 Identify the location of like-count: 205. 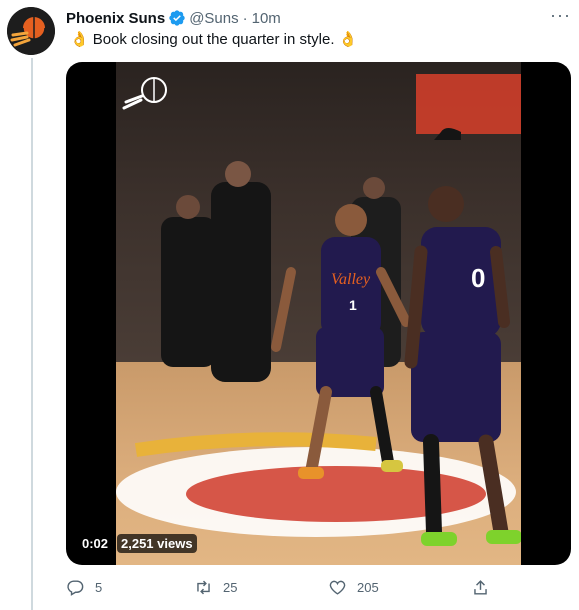
(368, 587).